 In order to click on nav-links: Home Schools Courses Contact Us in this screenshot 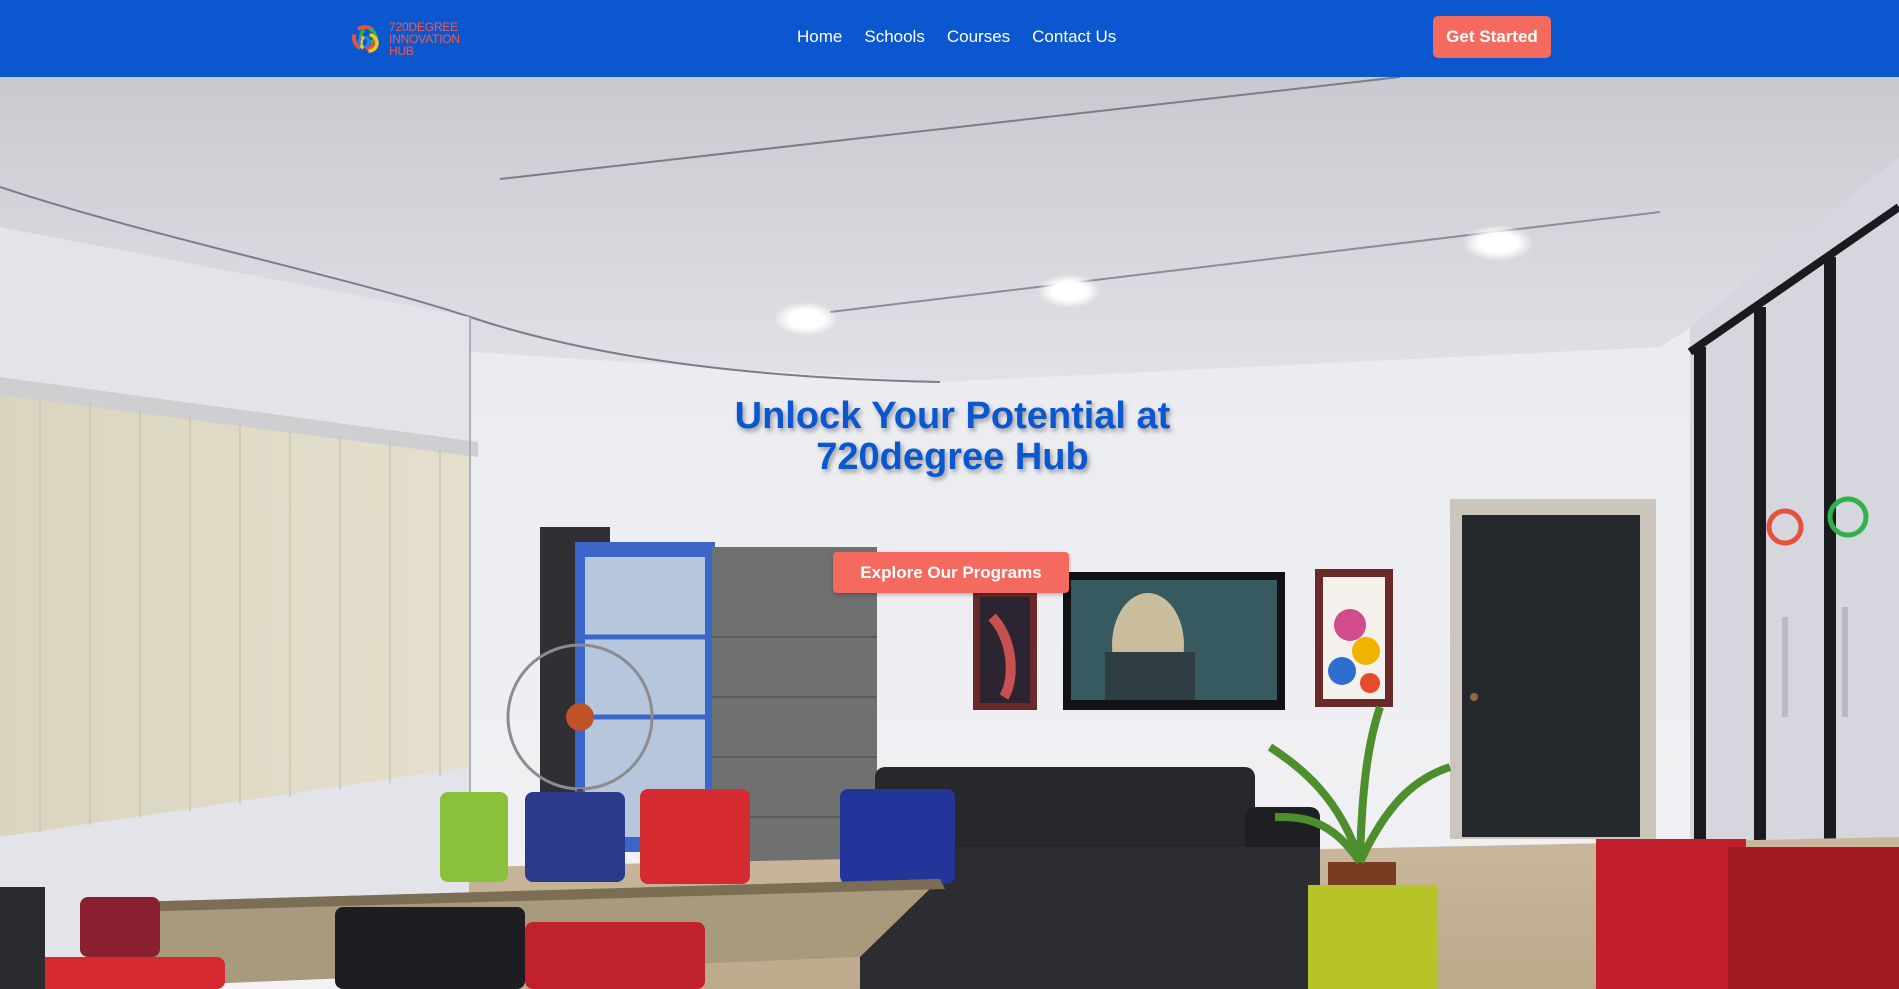, I will do `click(956, 36)`.